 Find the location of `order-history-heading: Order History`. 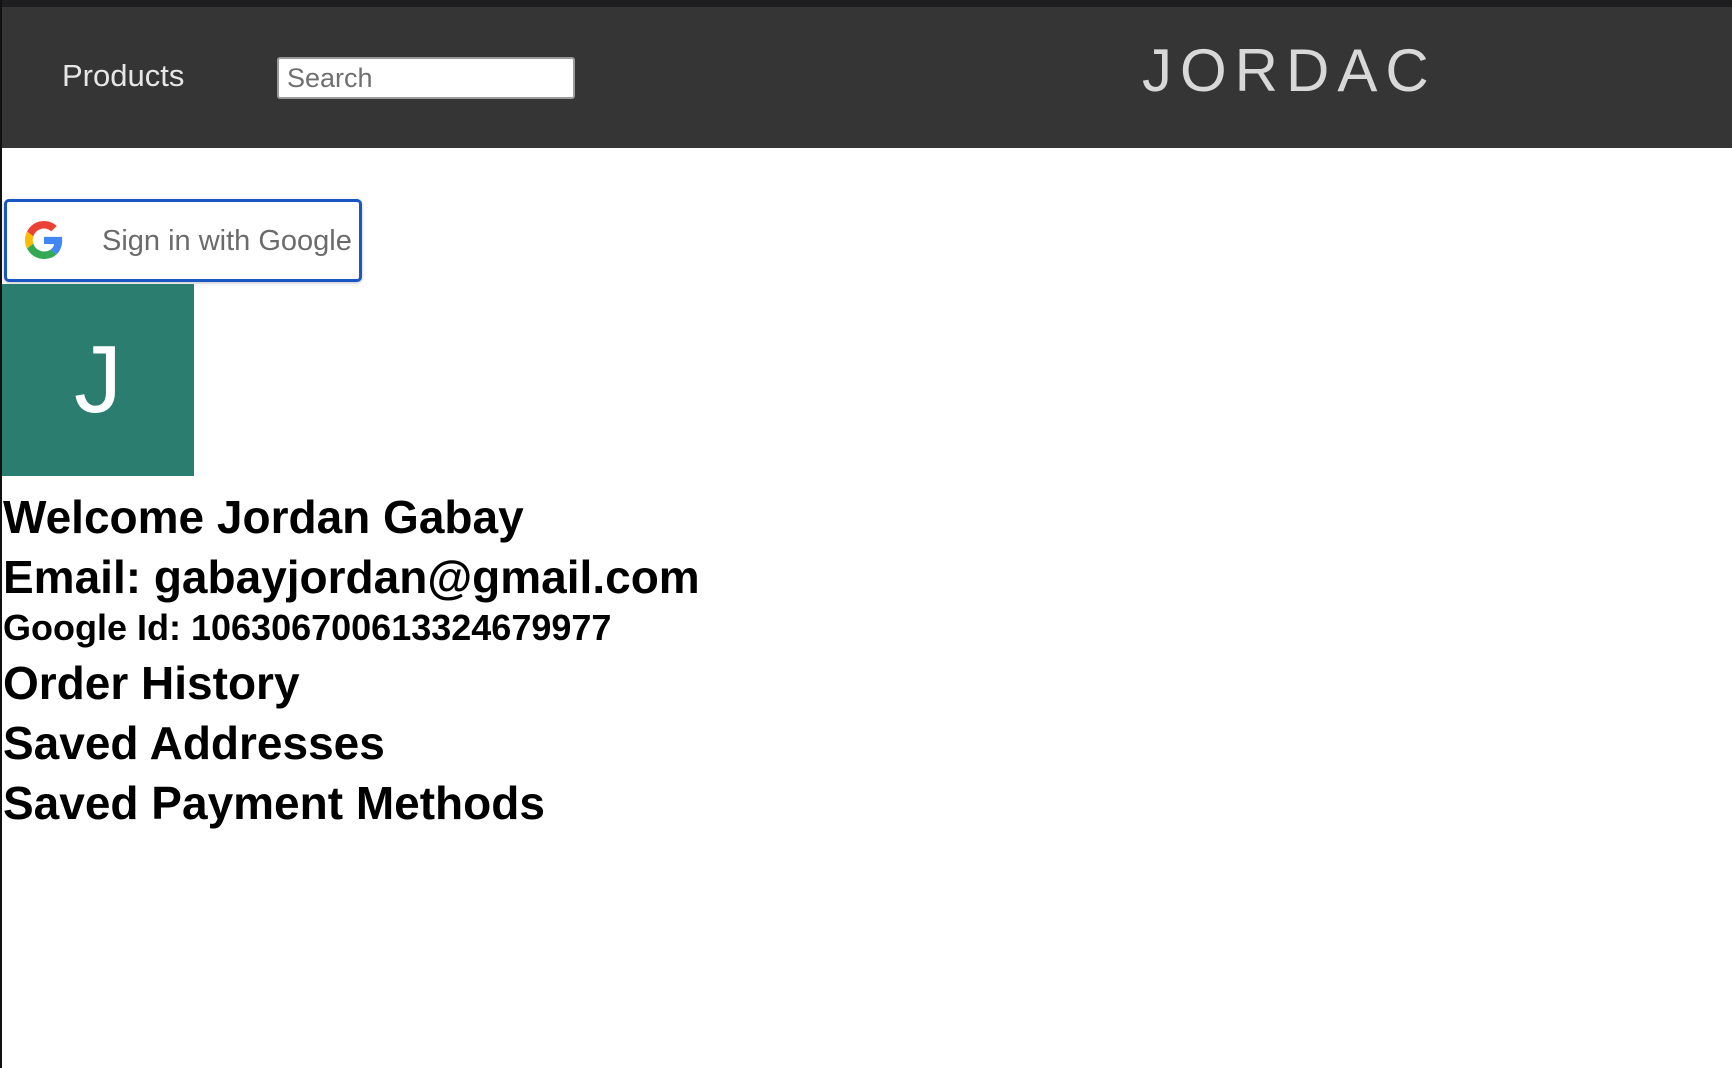

order-history-heading: Order History is located at coordinates (151, 683).